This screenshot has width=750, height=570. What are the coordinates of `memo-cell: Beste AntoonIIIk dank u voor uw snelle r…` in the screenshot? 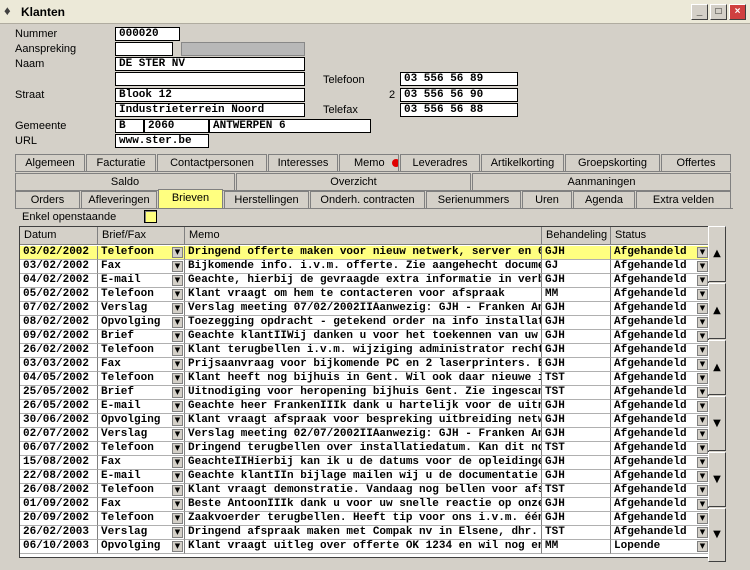 It's located at (363, 505).